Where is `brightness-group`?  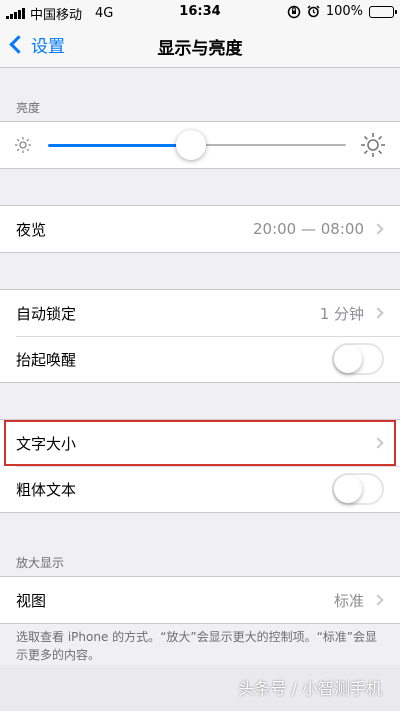
brightness-group is located at coordinates (200, 145).